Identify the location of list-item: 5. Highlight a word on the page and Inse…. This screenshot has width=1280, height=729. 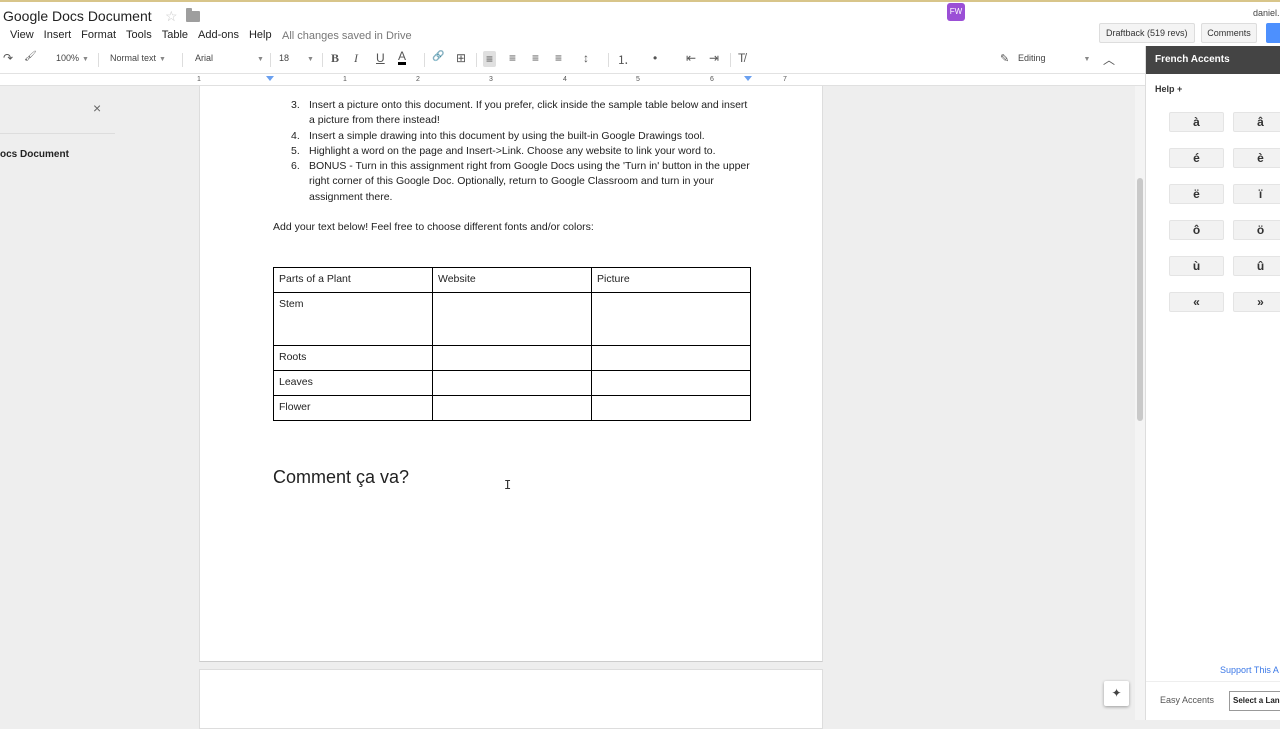
(521, 151).